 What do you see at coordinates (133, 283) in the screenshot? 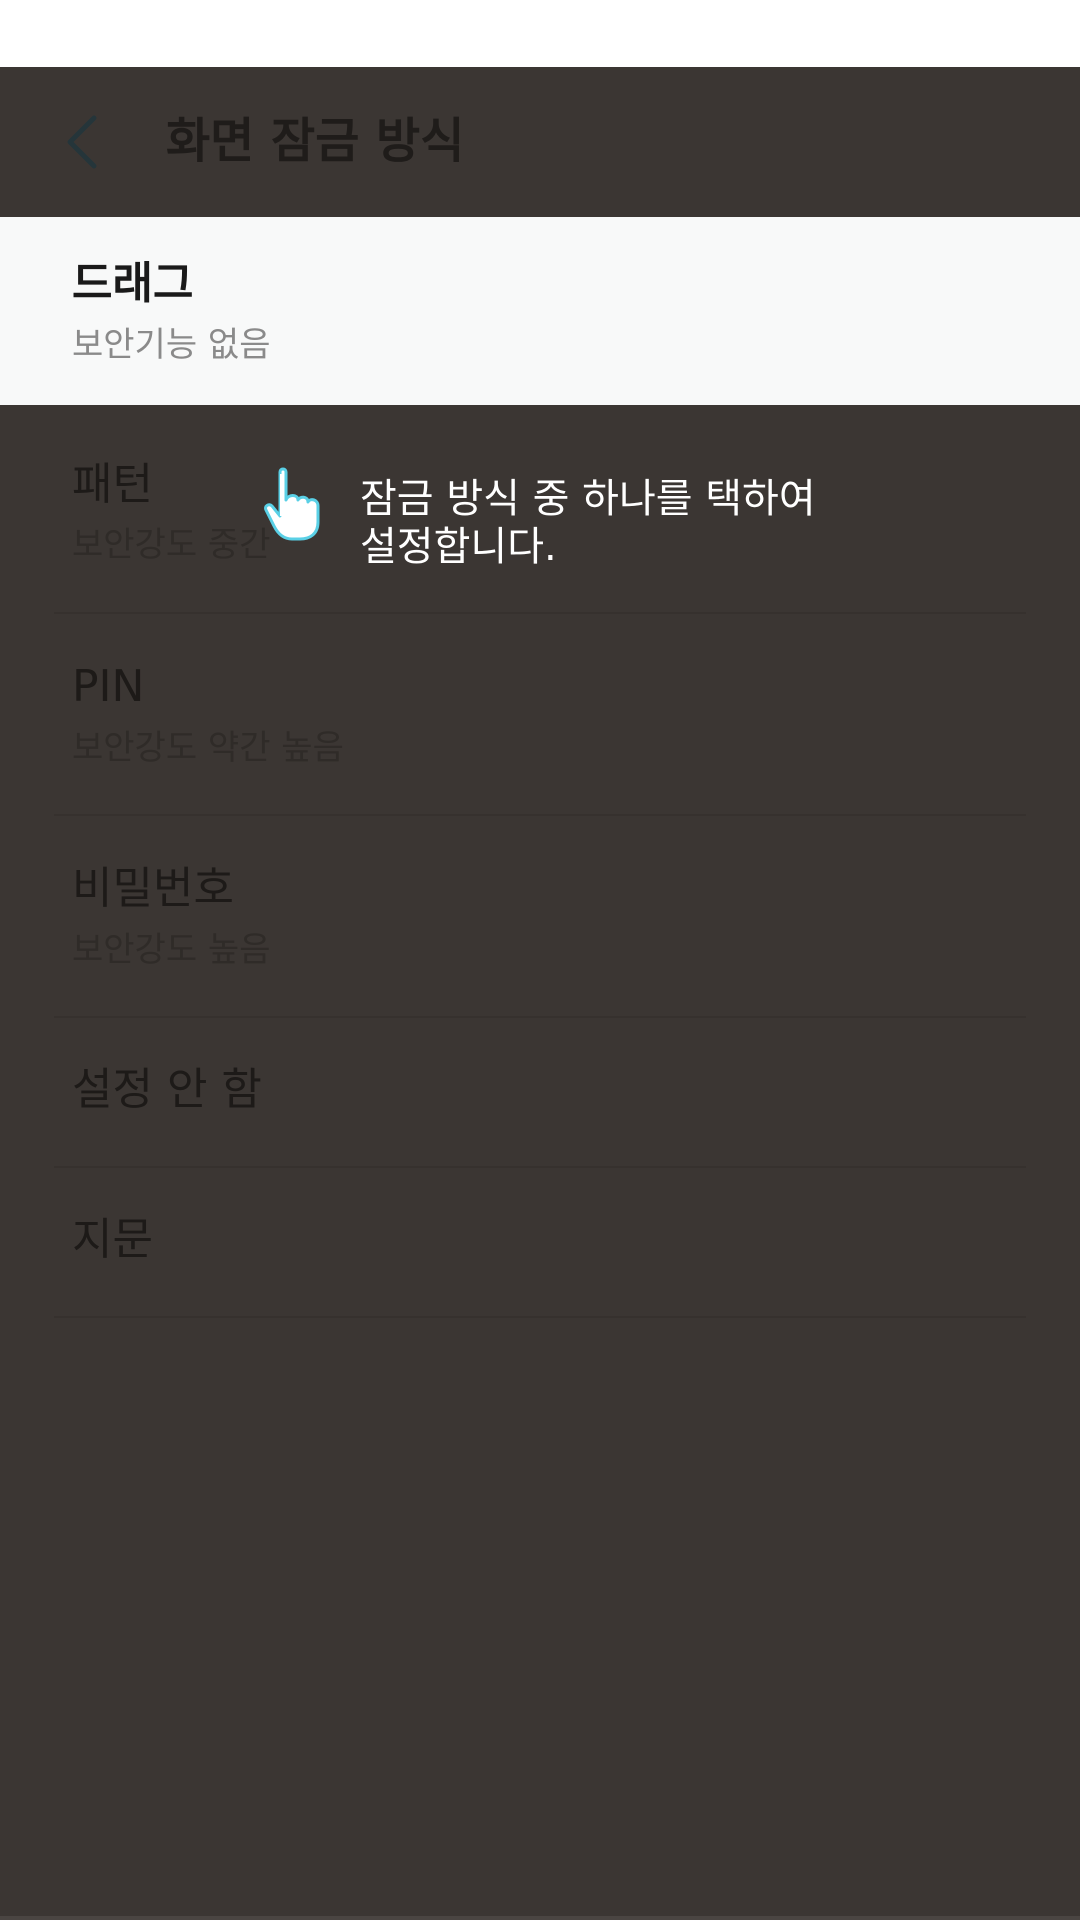
I see `option-title: 드래그` at bounding box center [133, 283].